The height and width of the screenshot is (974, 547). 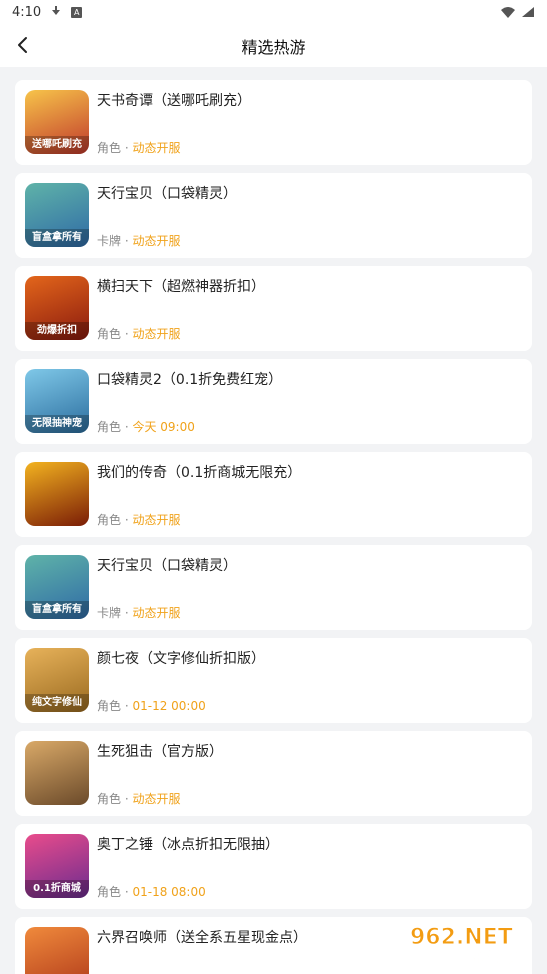 What do you see at coordinates (163, 427) in the screenshot?
I see `server-status: 今天 09:00` at bounding box center [163, 427].